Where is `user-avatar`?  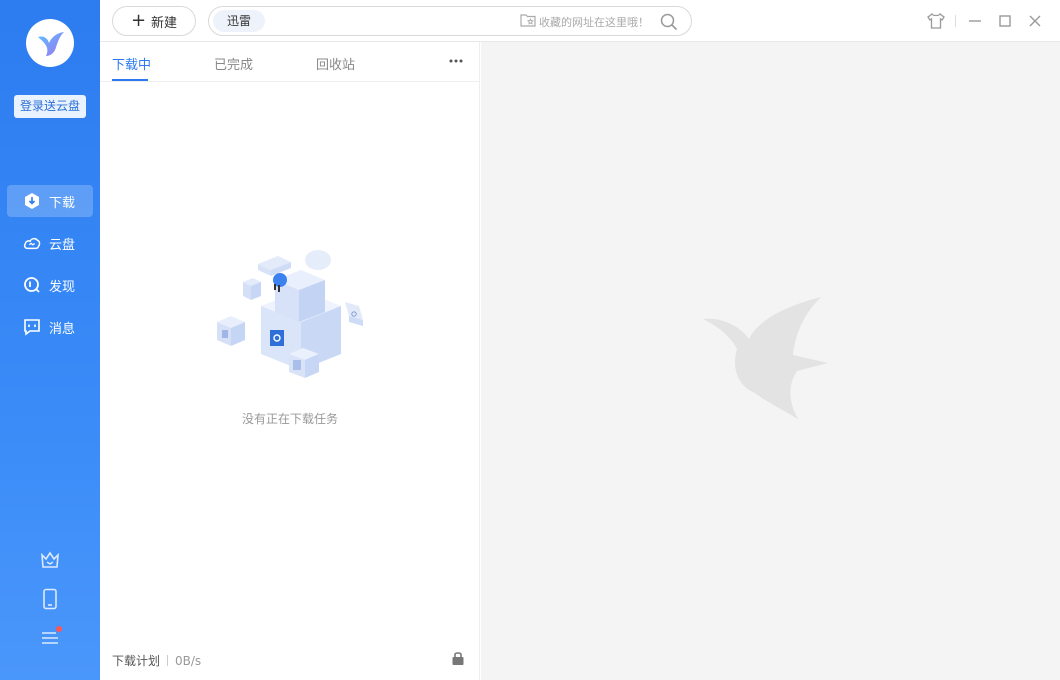 user-avatar is located at coordinates (50, 43).